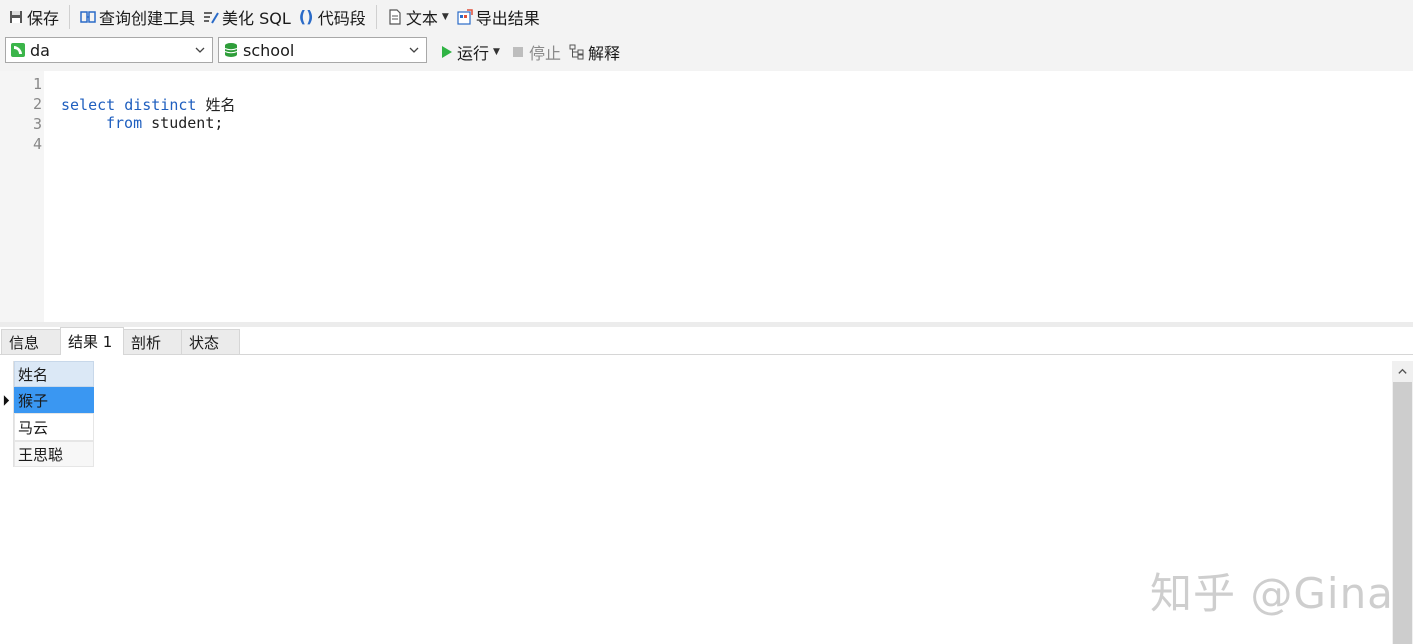 This screenshot has height=644, width=1413. Describe the element at coordinates (147, 18) in the screenshot. I see `query-builder-label: 查询创建工具` at that location.